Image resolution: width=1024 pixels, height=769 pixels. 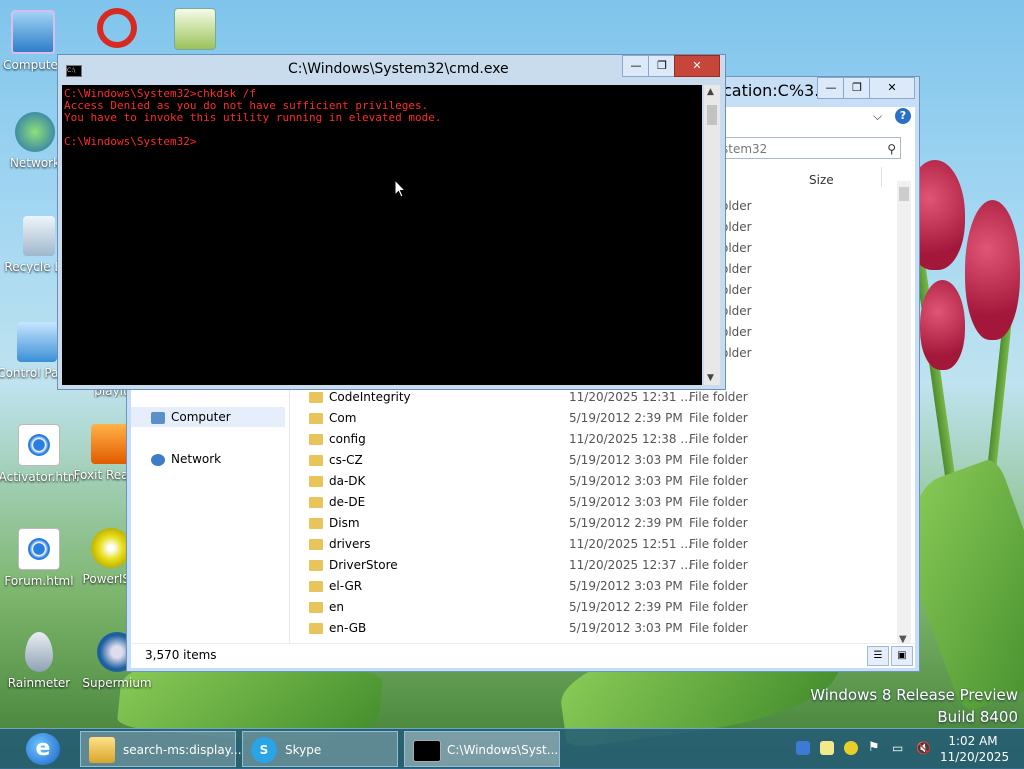 What do you see at coordinates (347, 439) in the screenshot?
I see `file-name: config` at bounding box center [347, 439].